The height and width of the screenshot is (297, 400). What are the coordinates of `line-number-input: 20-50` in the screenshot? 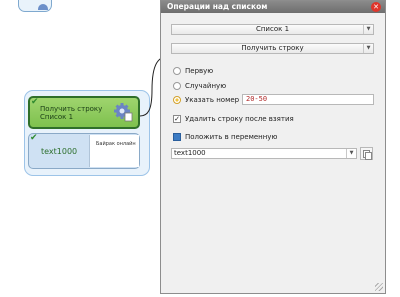 It's located at (308, 99).